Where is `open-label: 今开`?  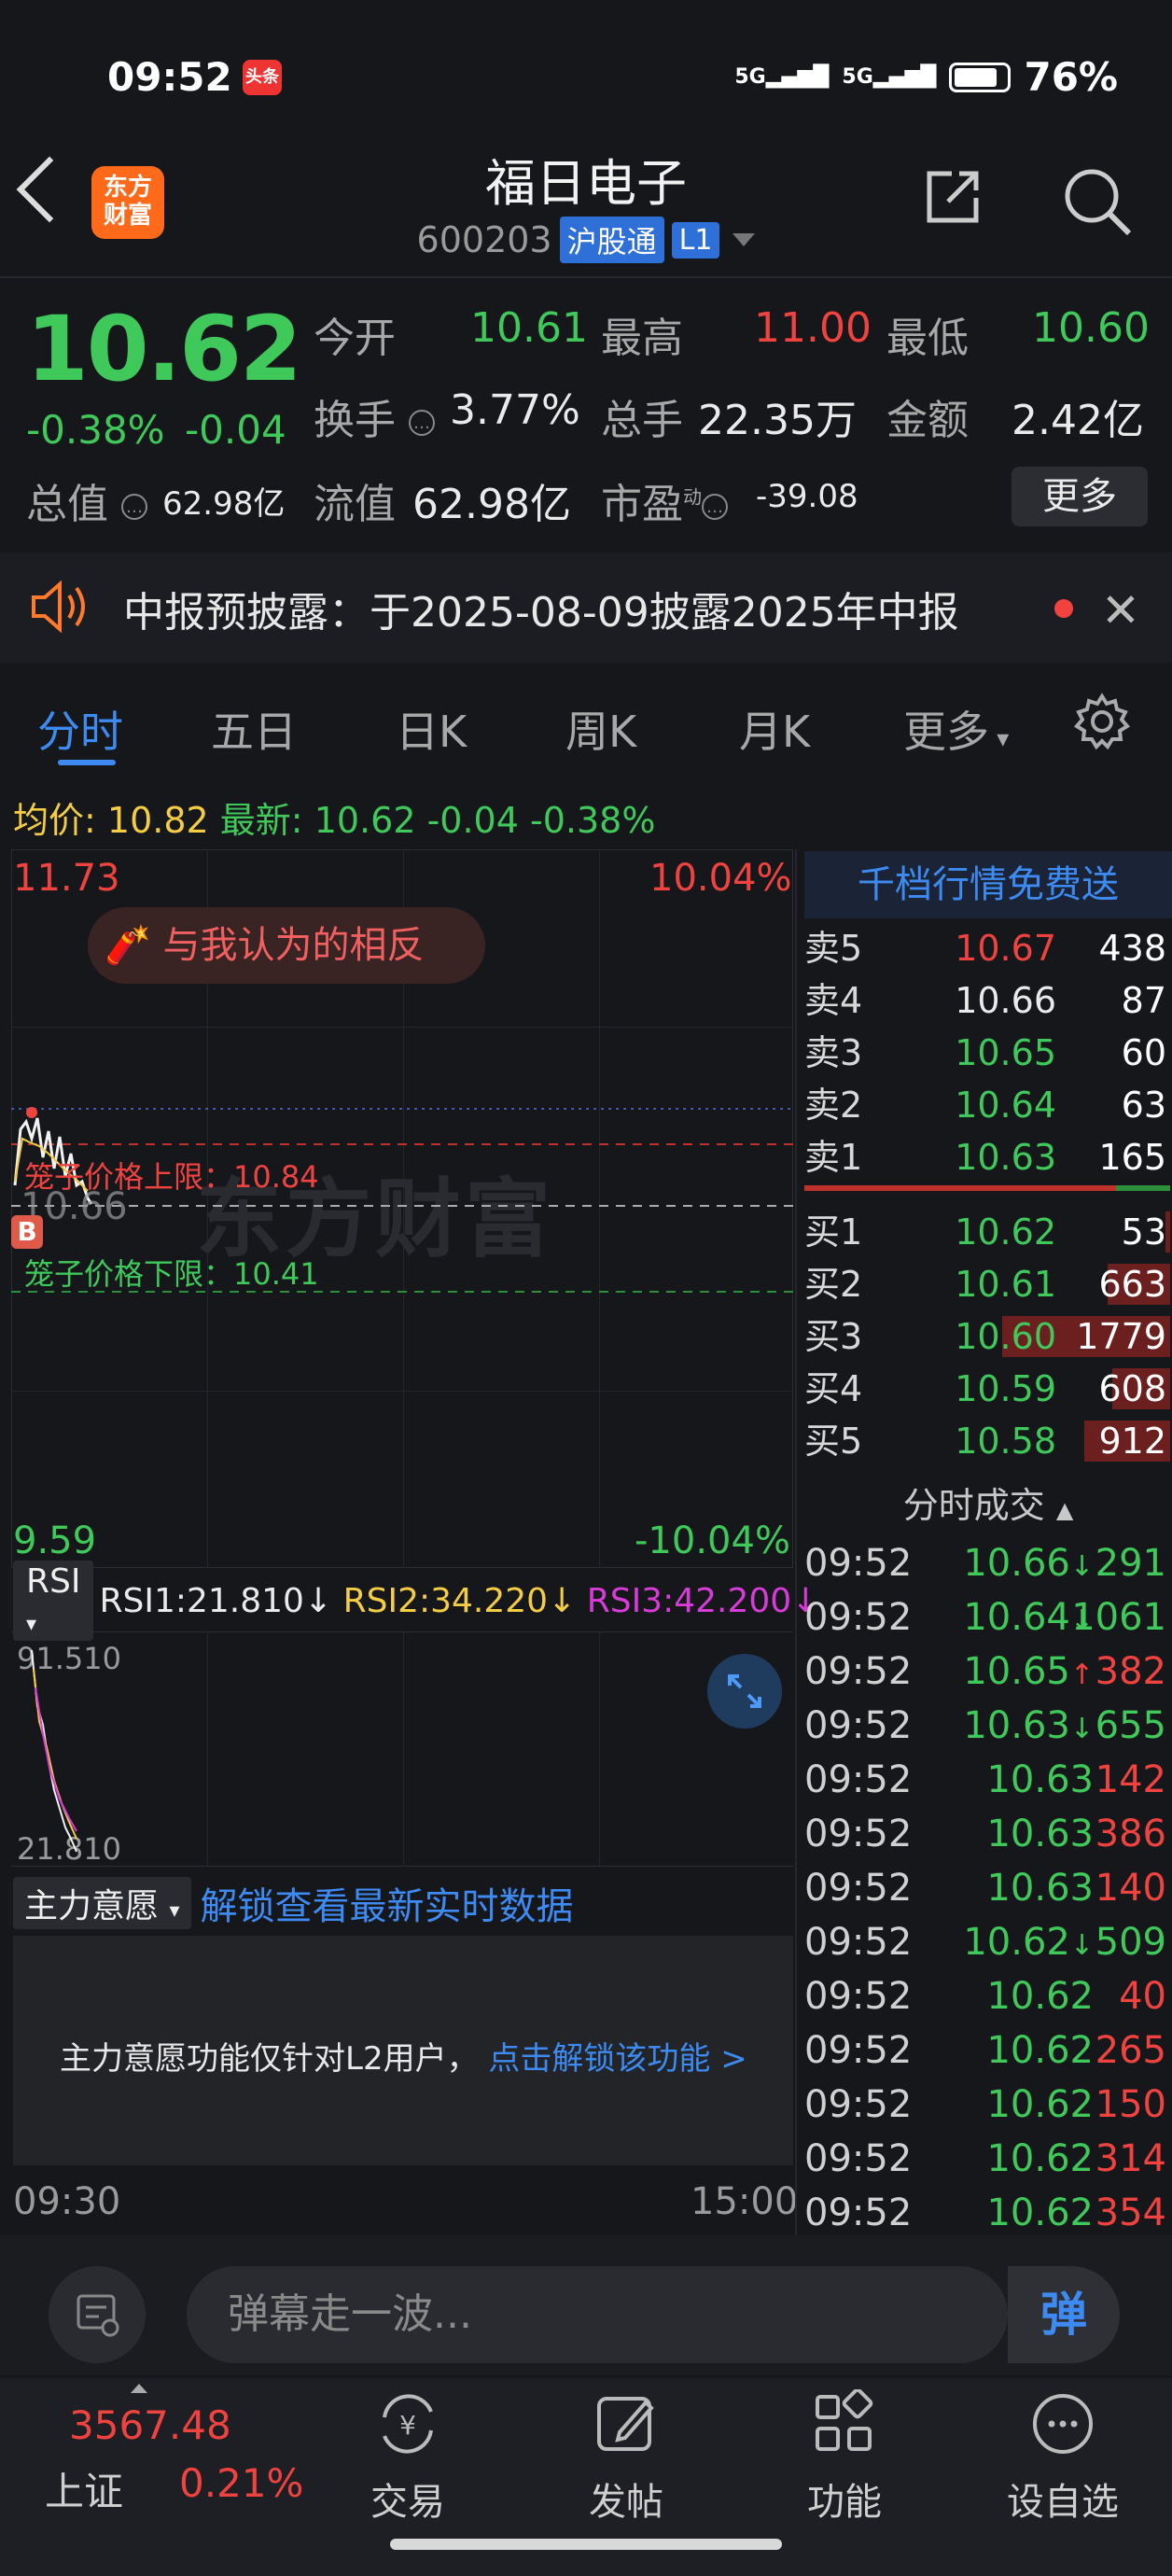 open-label: 今开 is located at coordinates (355, 338).